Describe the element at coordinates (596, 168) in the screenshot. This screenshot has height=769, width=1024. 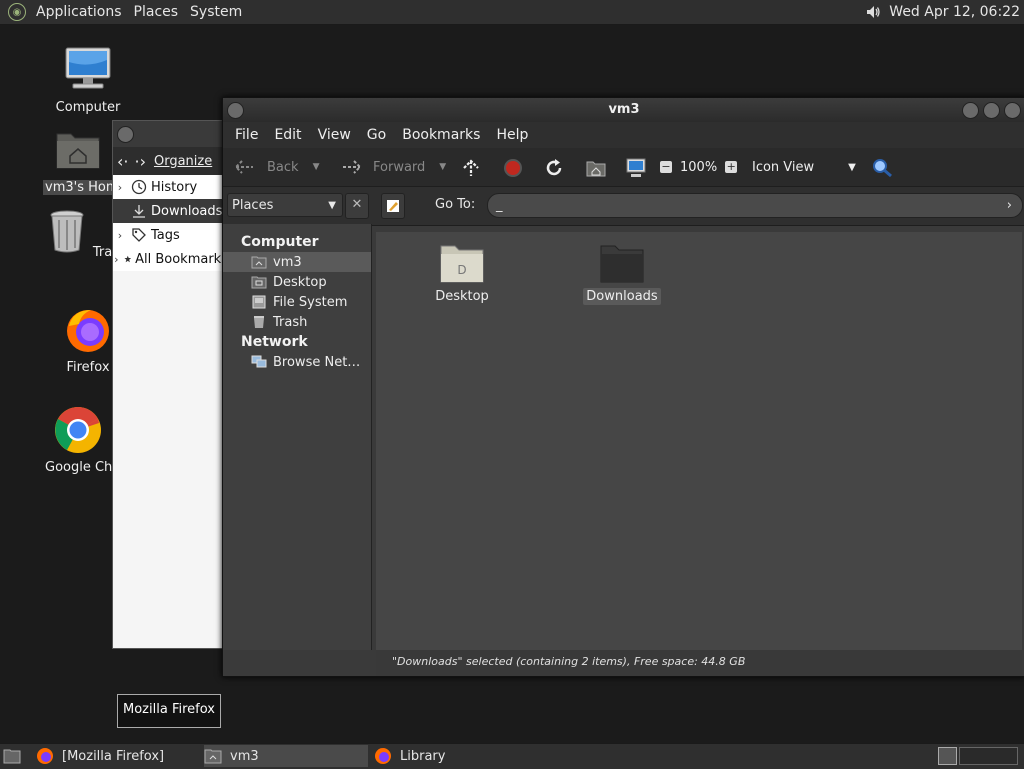
I see `home-icon` at that location.